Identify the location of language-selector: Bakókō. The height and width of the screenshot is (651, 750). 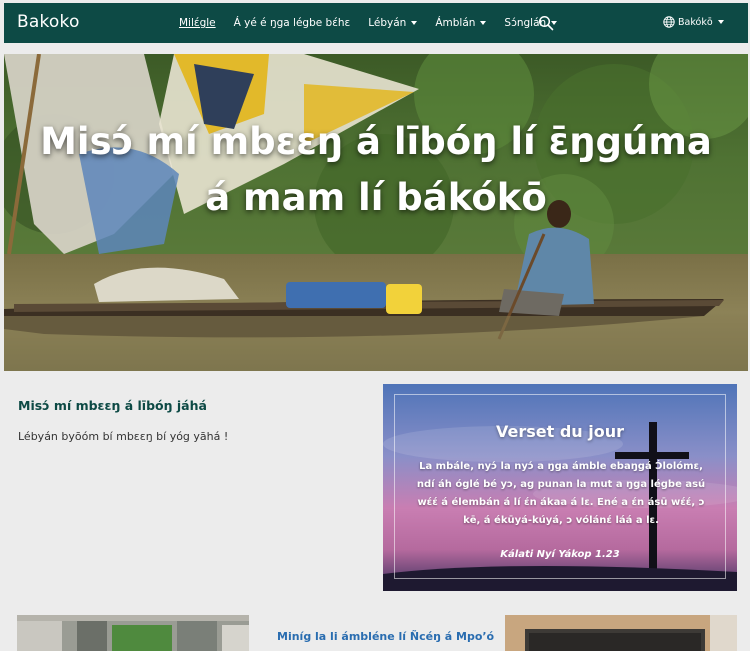
(693, 22).